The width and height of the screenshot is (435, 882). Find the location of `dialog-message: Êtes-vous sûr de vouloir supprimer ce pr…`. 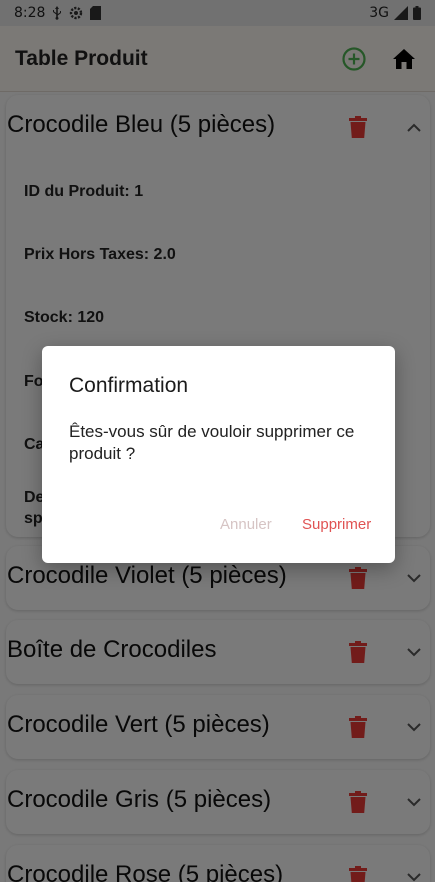

dialog-message: Êtes-vous sûr de vouloir supprimer ce pr… is located at coordinates (212, 442).